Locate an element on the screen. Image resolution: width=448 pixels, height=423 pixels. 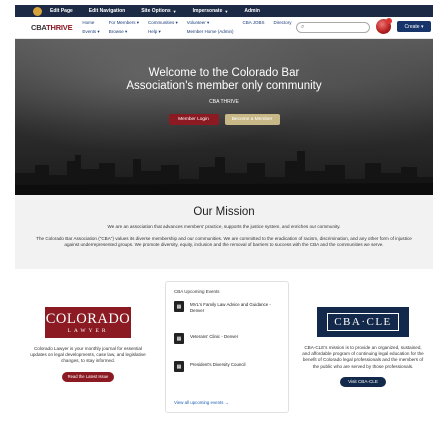
hero-buttons: Member Login Become a Member is located at coordinates (224, 119).